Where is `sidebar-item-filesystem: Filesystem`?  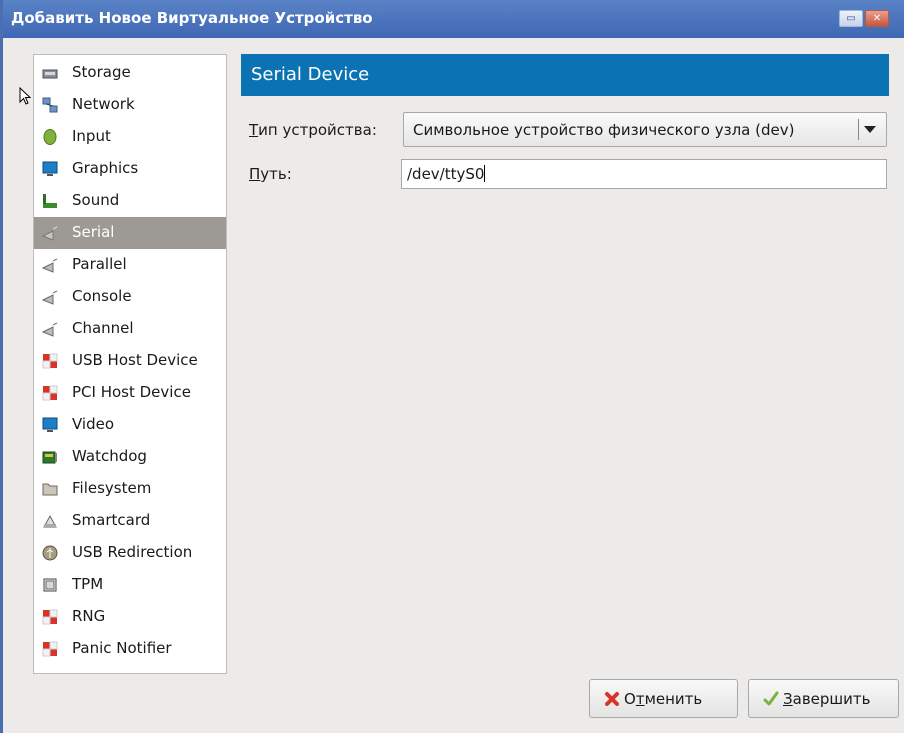 sidebar-item-filesystem: Filesystem is located at coordinates (130, 489).